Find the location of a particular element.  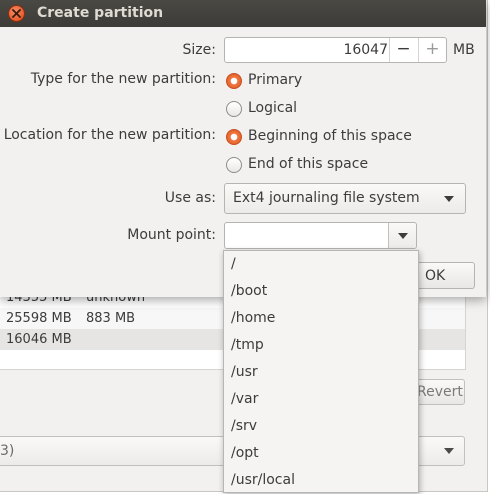

revert-button: Revert is located at coordinates (438, 392).